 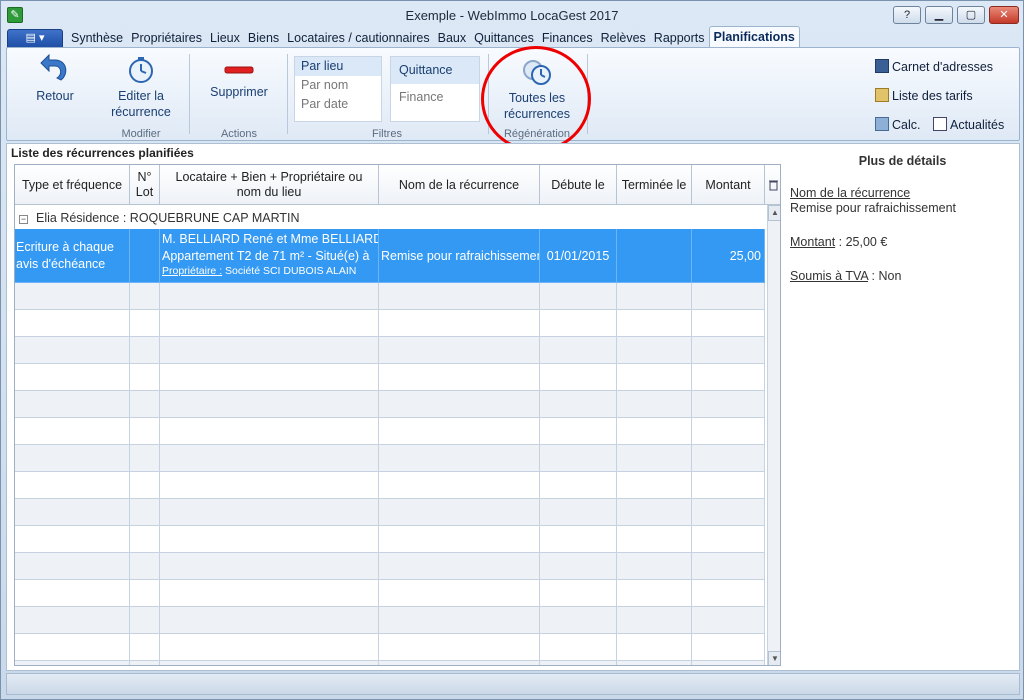 I want to click on retour-button: Retour, so click(x=55, y=79).